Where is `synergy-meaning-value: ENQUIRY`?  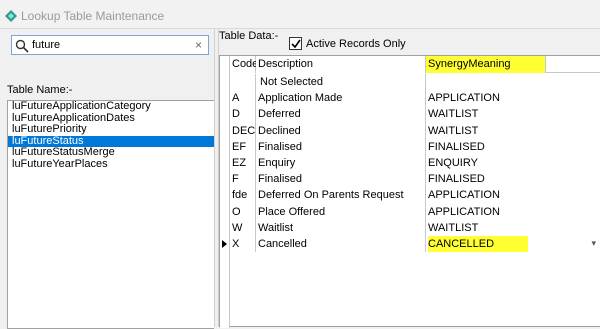
synergy-meaning-value: ENQUIRY is located at coordinates (453, 163).